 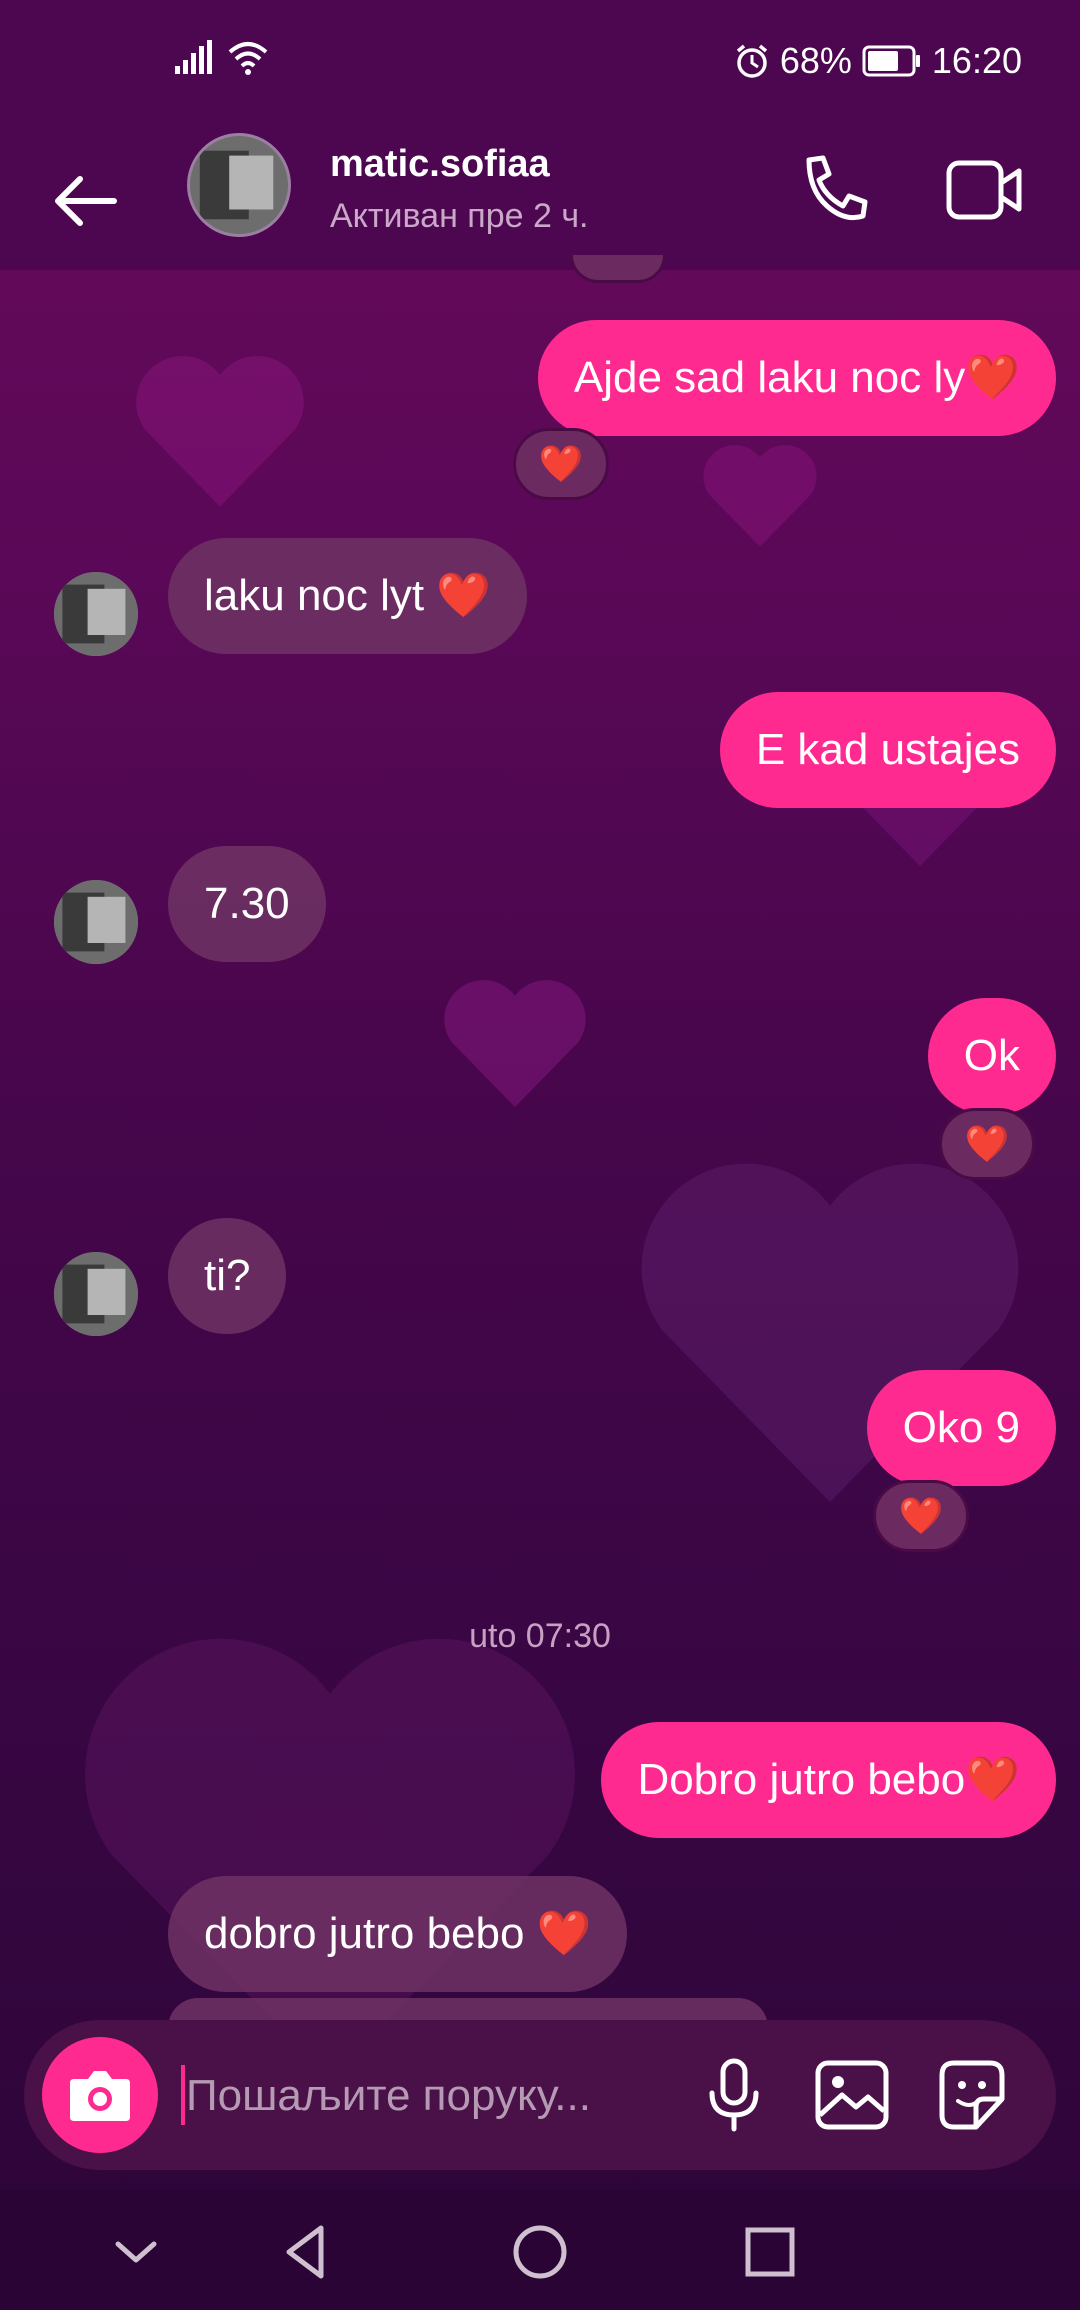 I want to click on message-bubble-outgoing: Ajde sad laku noc ly❤️, so click(x=796, y=378).